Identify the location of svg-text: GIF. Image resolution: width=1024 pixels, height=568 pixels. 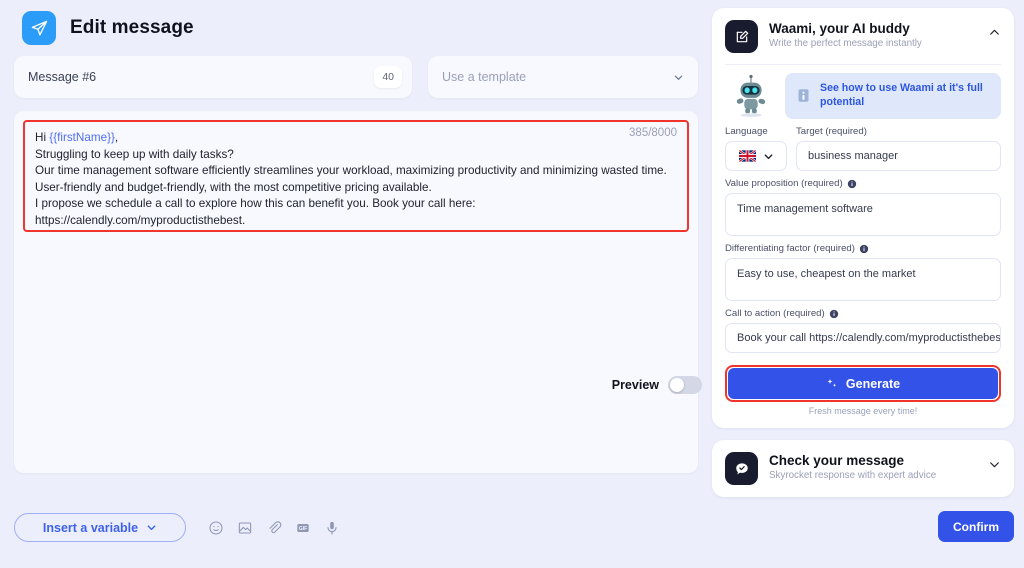
(303, 529).